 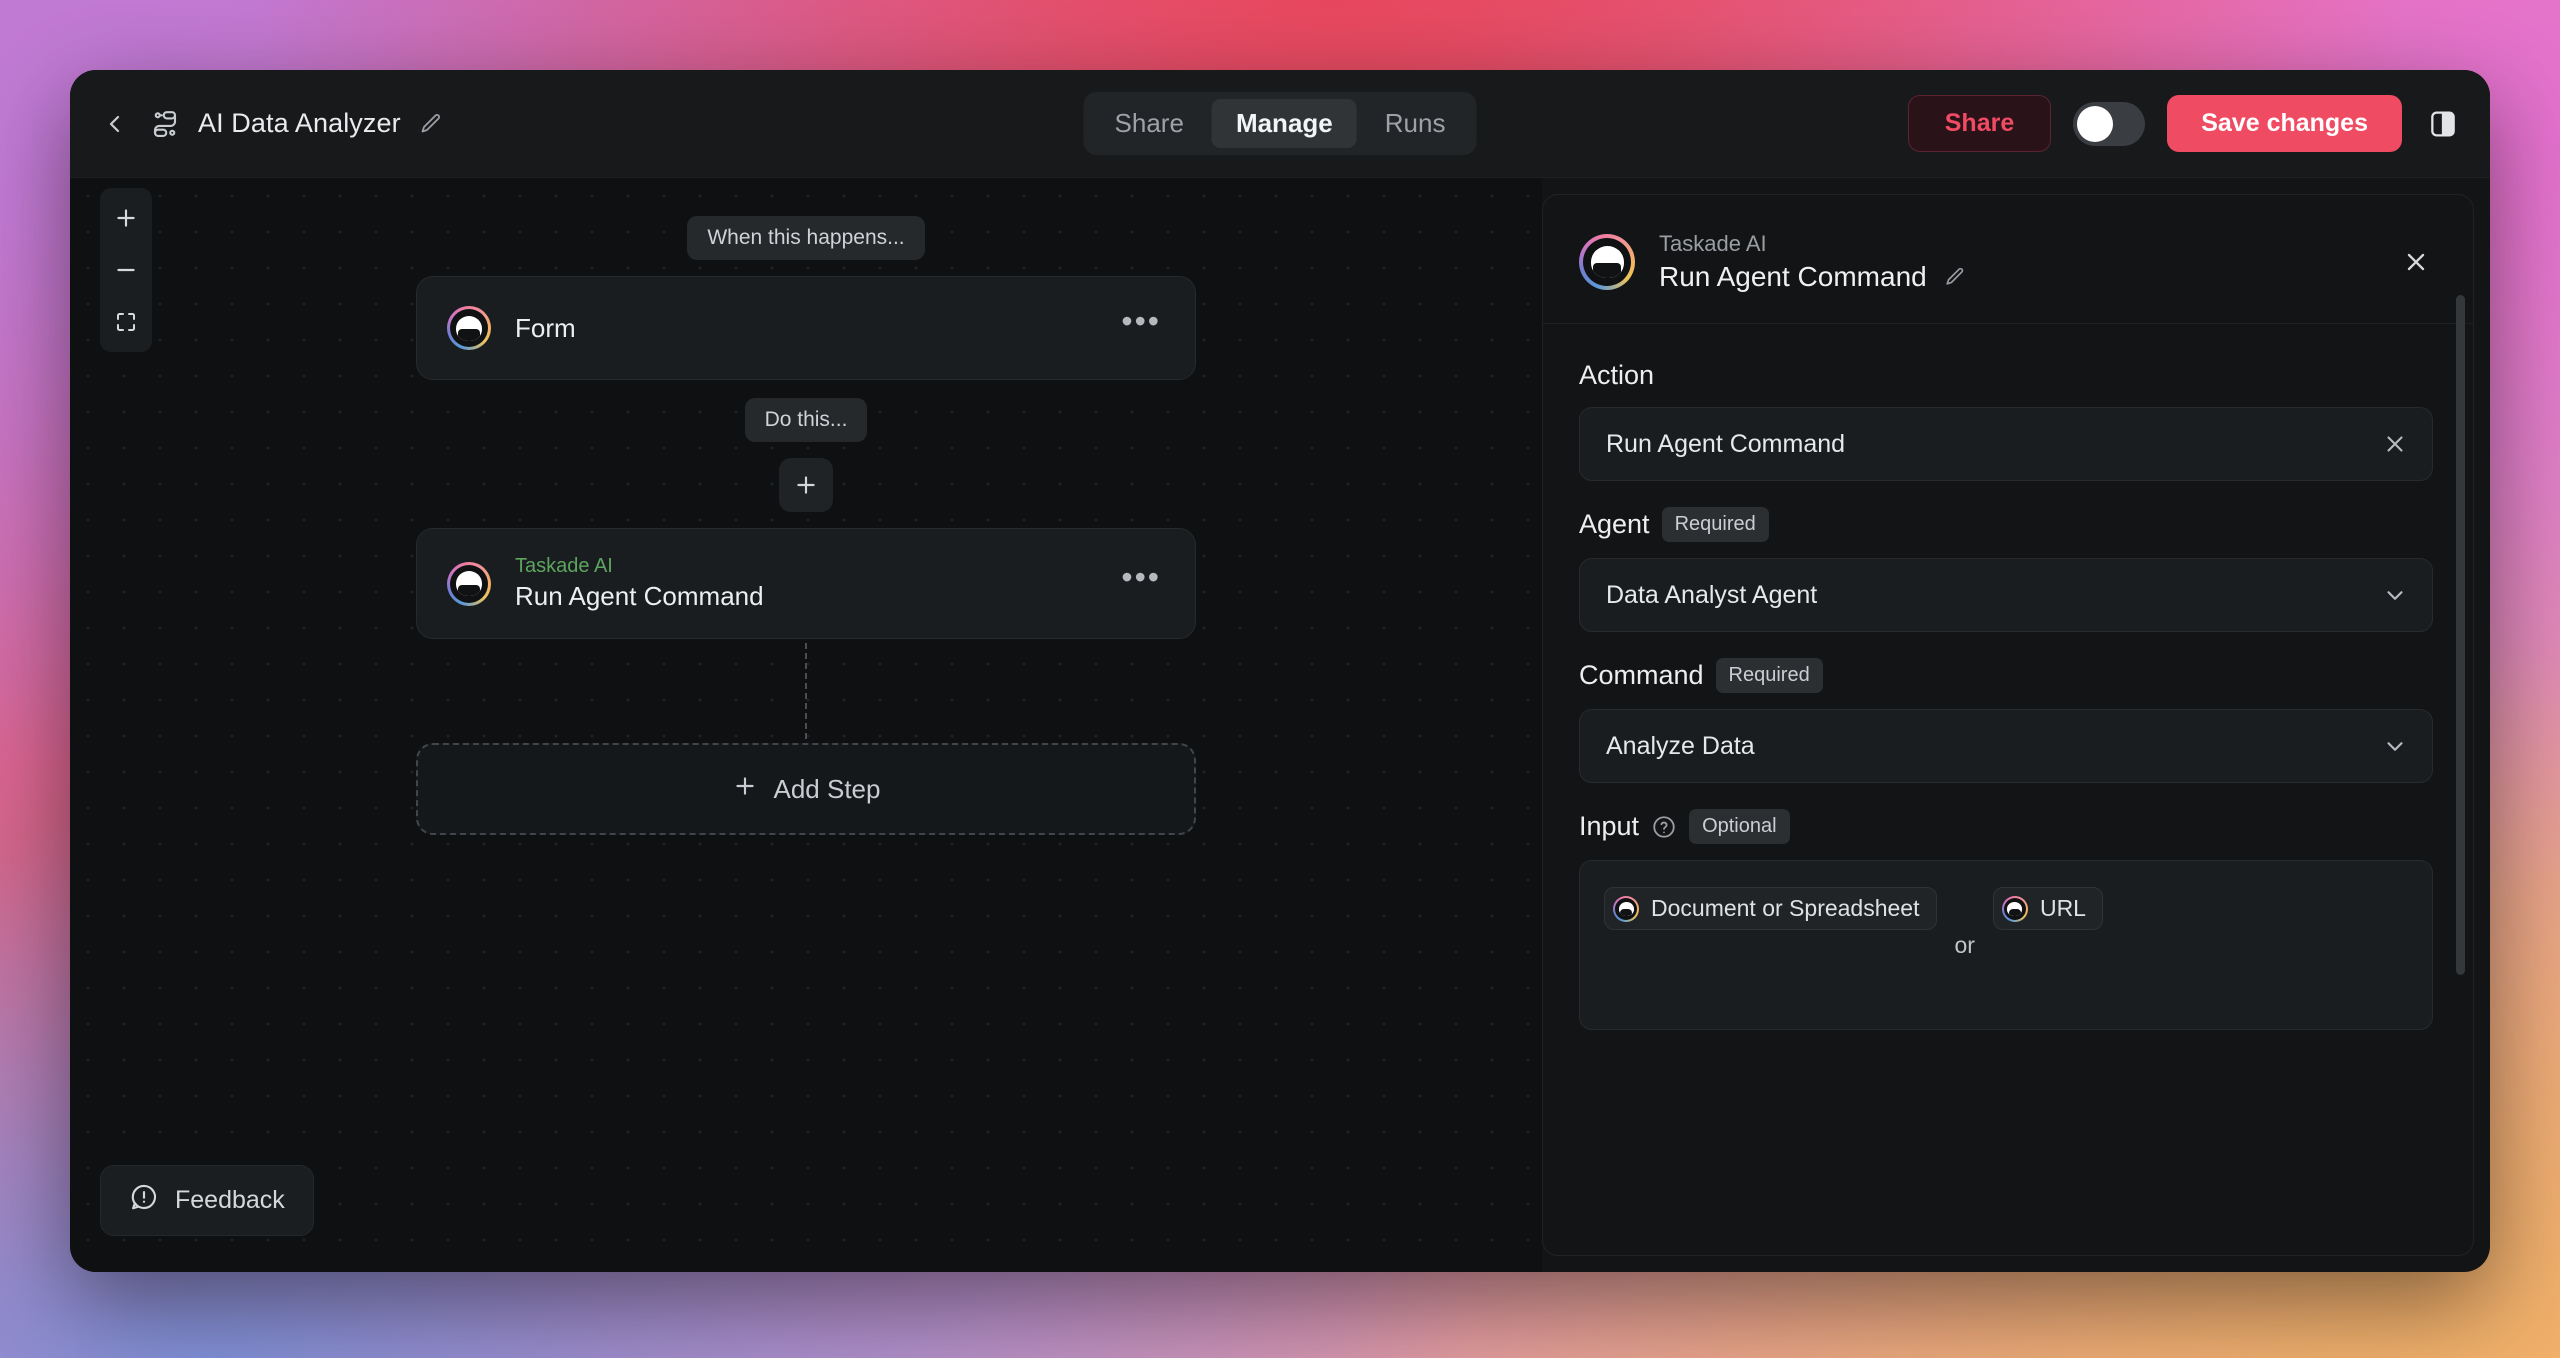 What do you see at coordinates (806, 691) in the screenshot?
I see `flow-connector` at bounding box center [806, 691].